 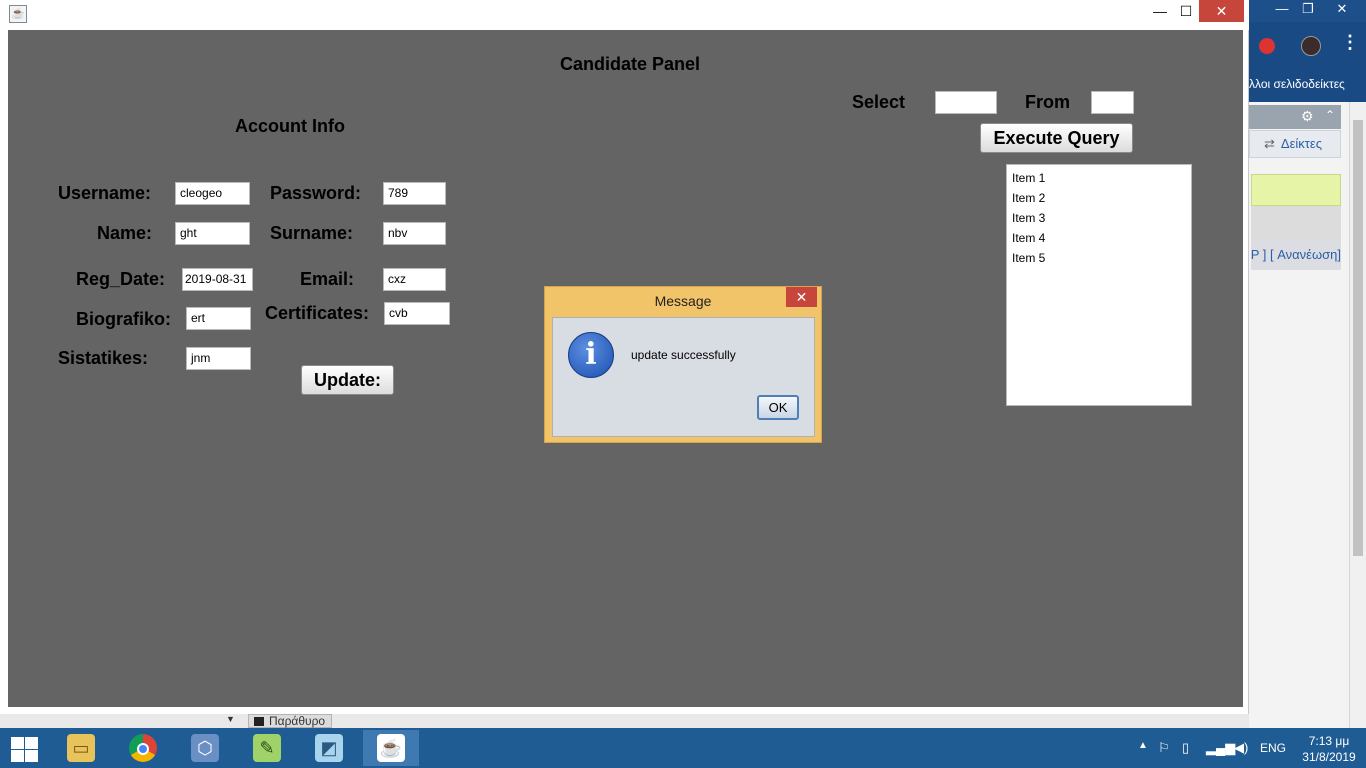 I want to click on clock-date: 31/8/2019, so click(x=1329, y=757).